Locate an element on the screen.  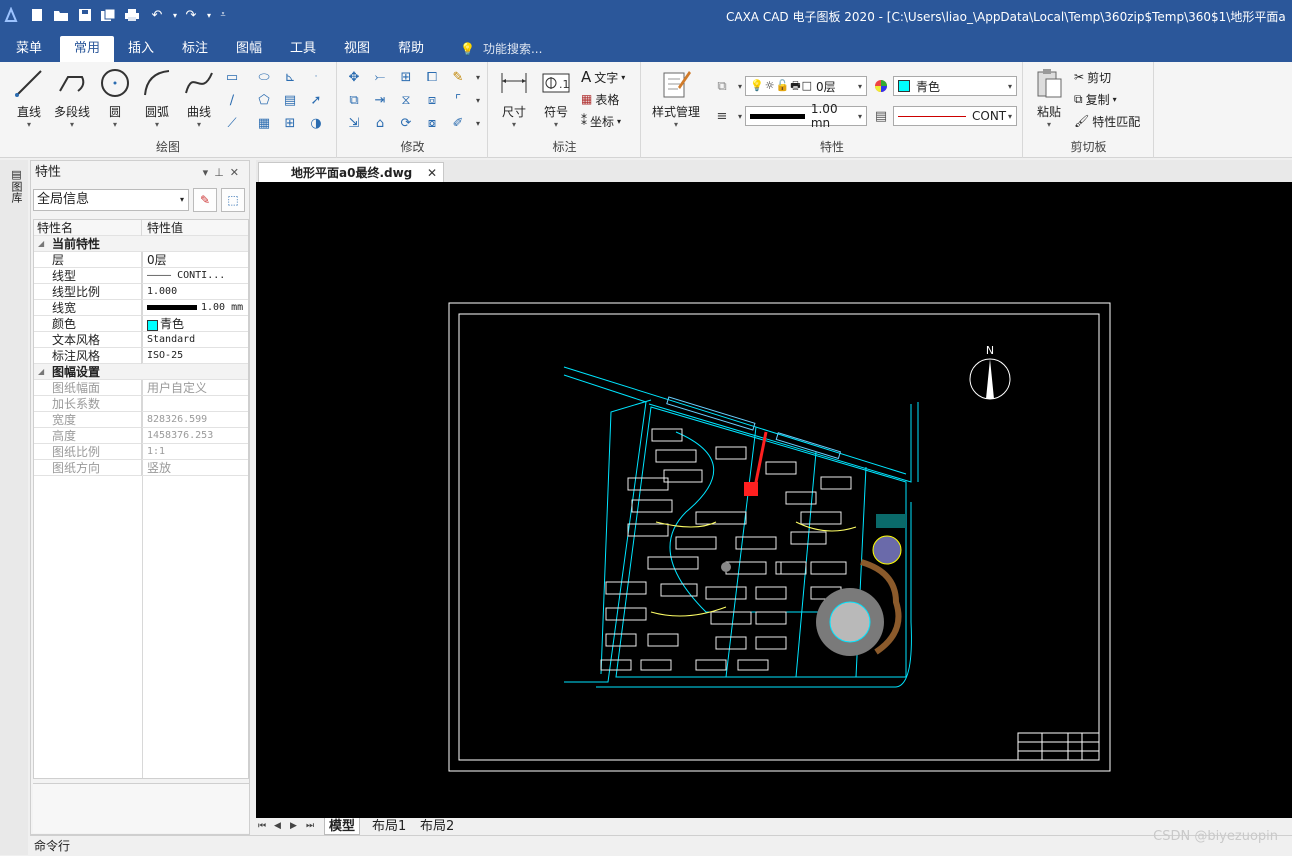
layer-combo: 💡☼🔓🖶□ 0层 ▾ is located at coordinates (806, 86).